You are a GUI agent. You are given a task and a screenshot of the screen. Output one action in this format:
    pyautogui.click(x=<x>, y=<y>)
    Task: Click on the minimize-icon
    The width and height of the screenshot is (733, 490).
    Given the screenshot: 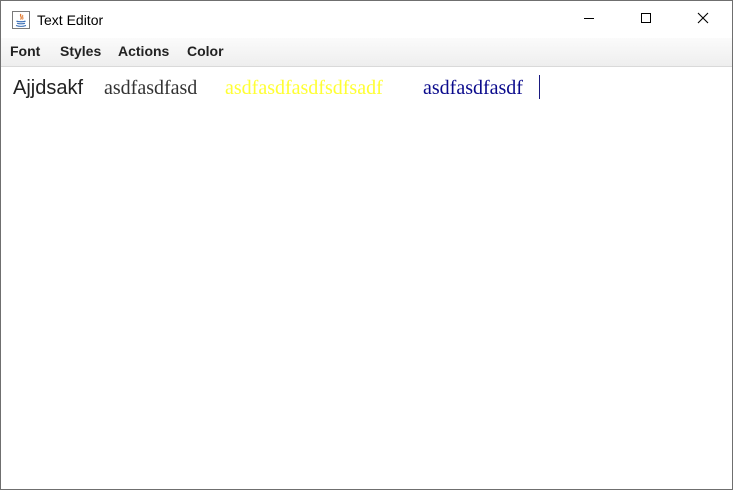 What is the action you would take?
    pyautogui.click(x=589, y=20)
    